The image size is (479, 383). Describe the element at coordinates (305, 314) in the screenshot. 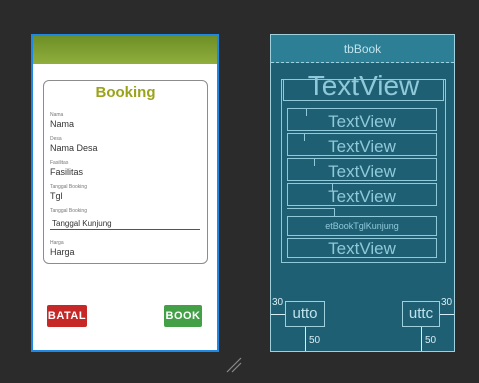

I see `blueprint-batal-button: utto` at that location.